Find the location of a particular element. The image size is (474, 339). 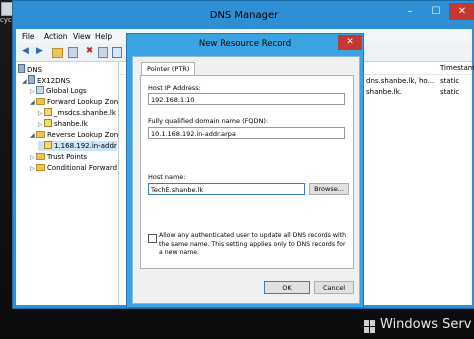

dialog-title: New Resource Record is located at coordinates (245, 44).